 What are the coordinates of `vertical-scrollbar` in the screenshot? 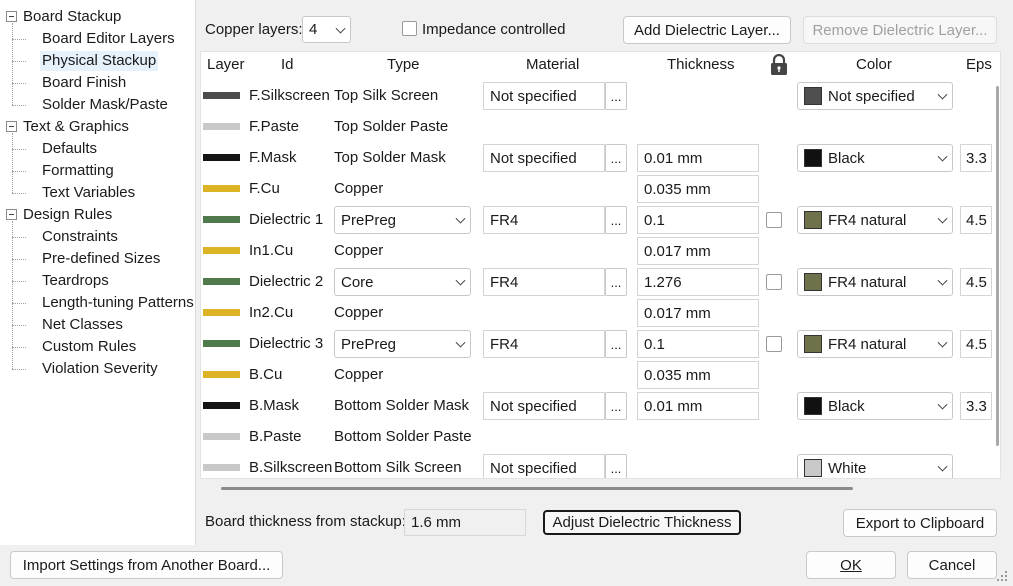 It's located at (997, 266).